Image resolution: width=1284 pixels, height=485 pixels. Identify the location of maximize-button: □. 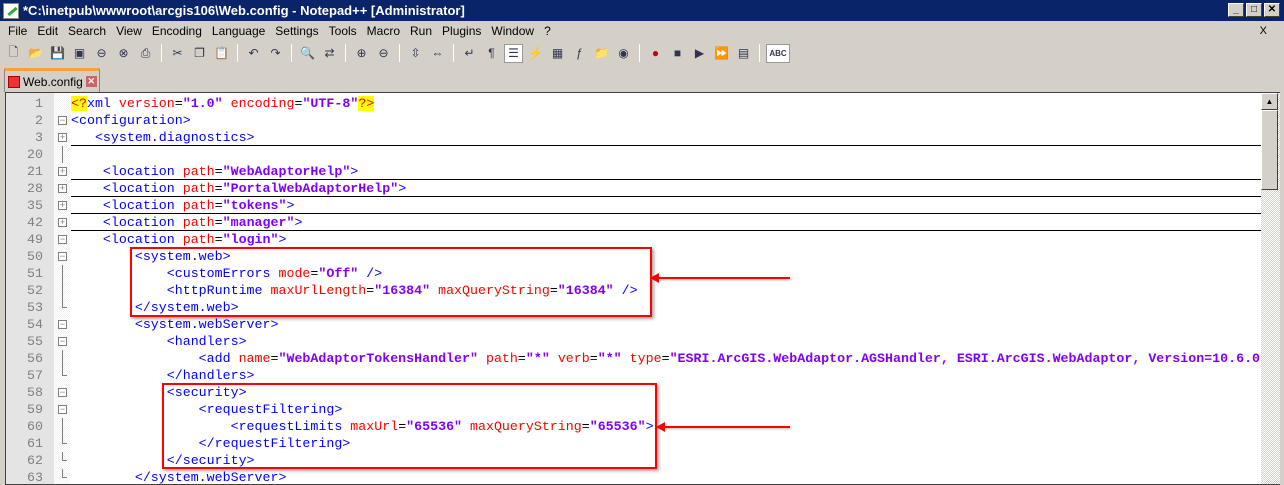
(1254, 10).